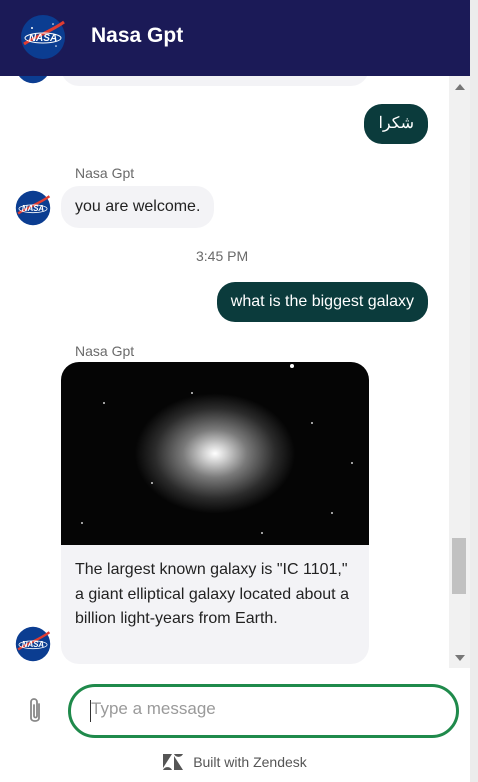  I want to click on nasa-logo-icon: NASA, so click(43, 39).